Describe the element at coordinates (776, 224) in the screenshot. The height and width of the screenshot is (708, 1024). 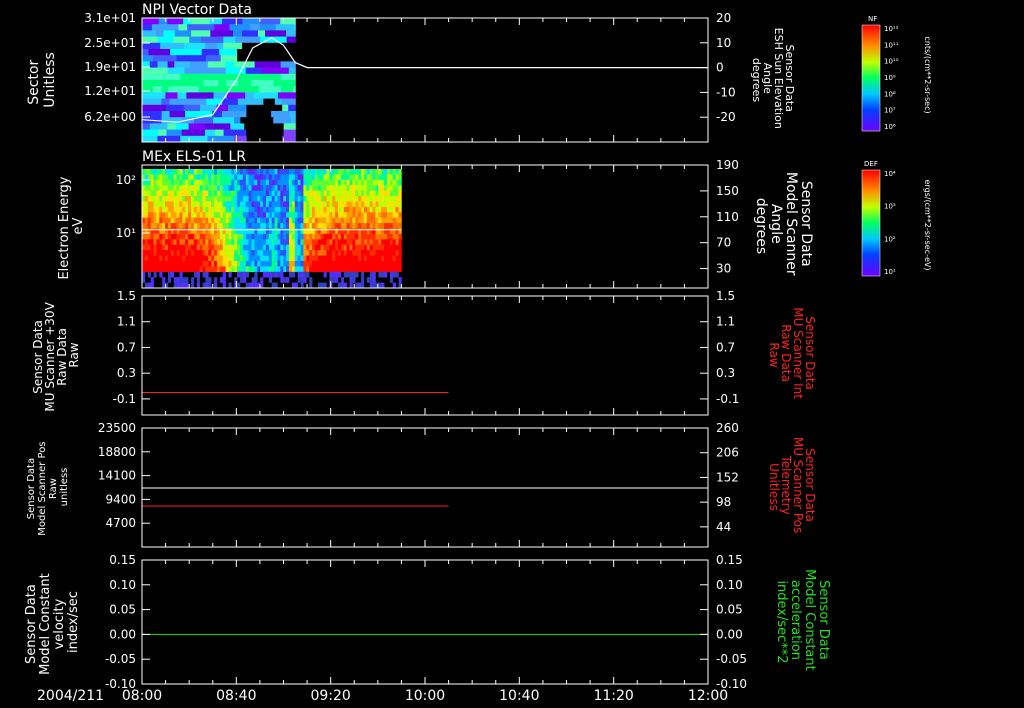
I see `panel2-y2label-3: Angle` at that location.